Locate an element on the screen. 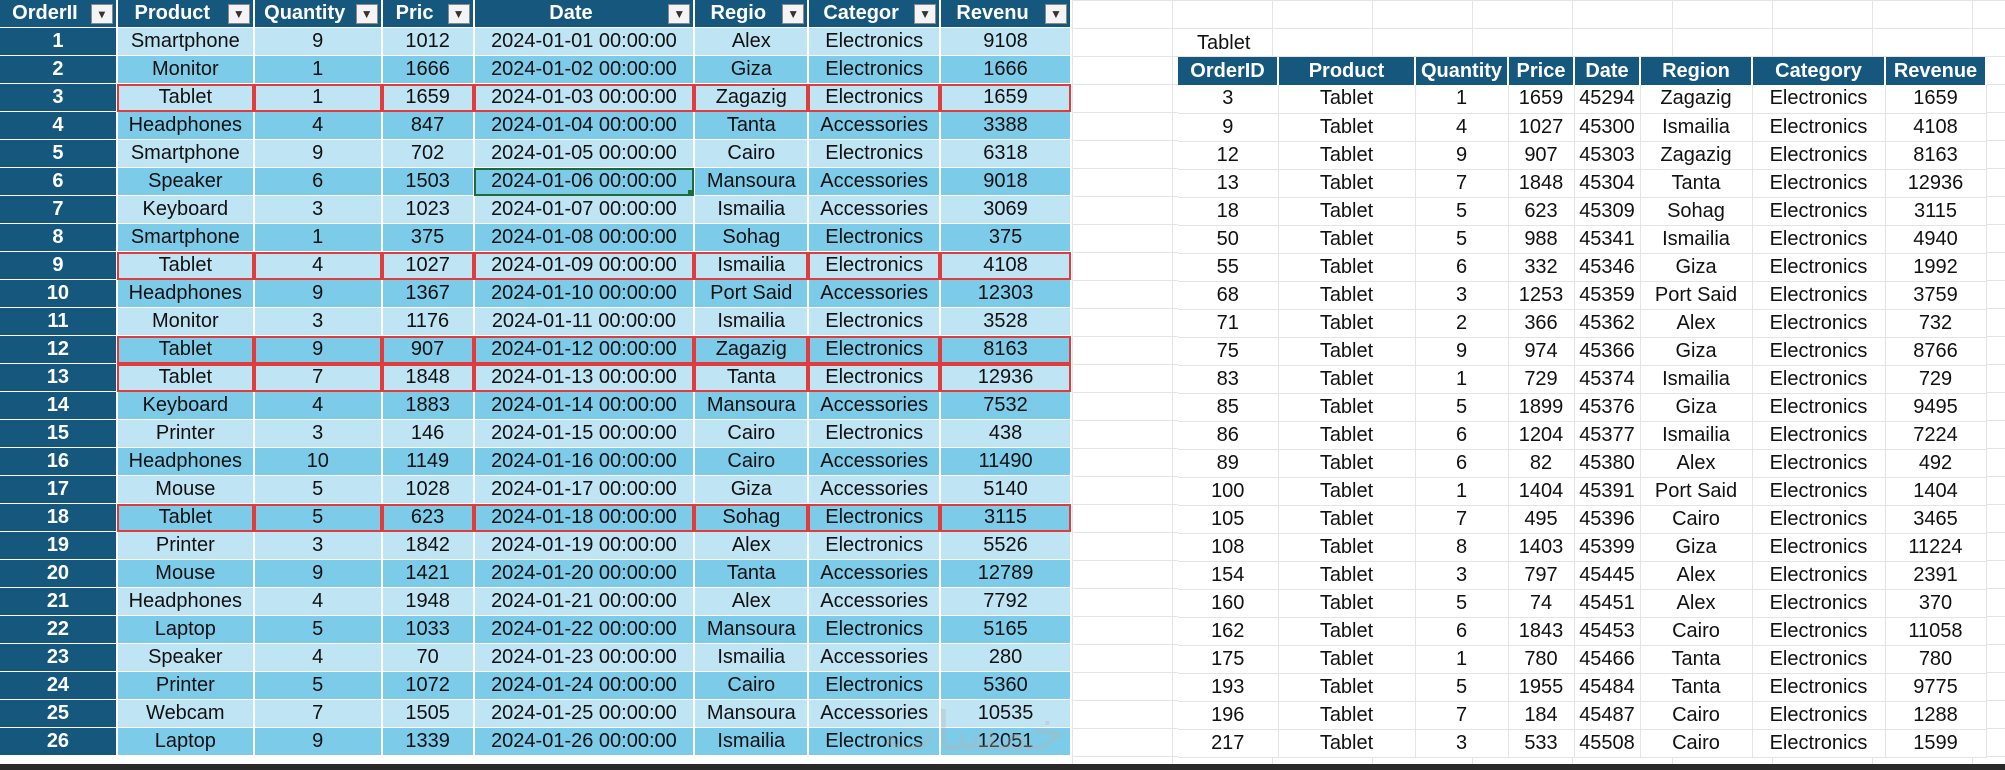 The image size is (2005, 770). cell-price: 1149 is located at coordinates (428, 461).